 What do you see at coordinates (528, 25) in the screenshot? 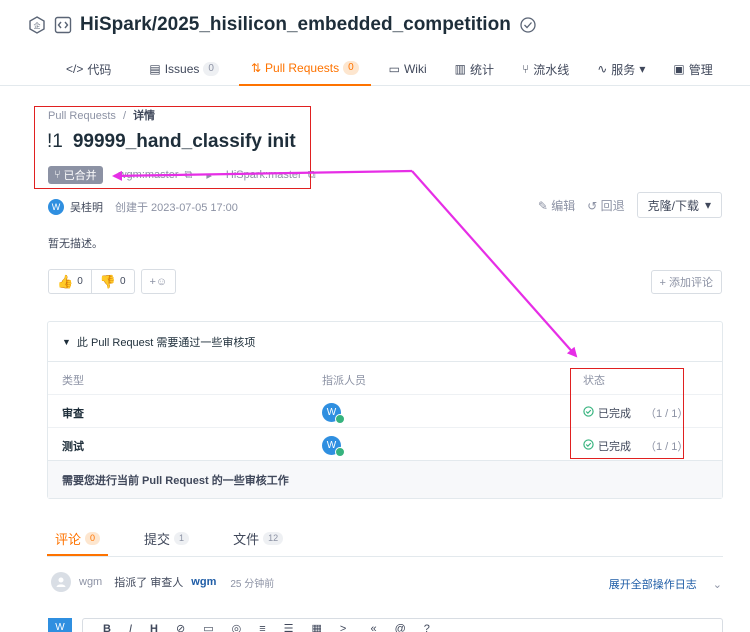
I see `verified-icon` at bounding box center [528, 25].